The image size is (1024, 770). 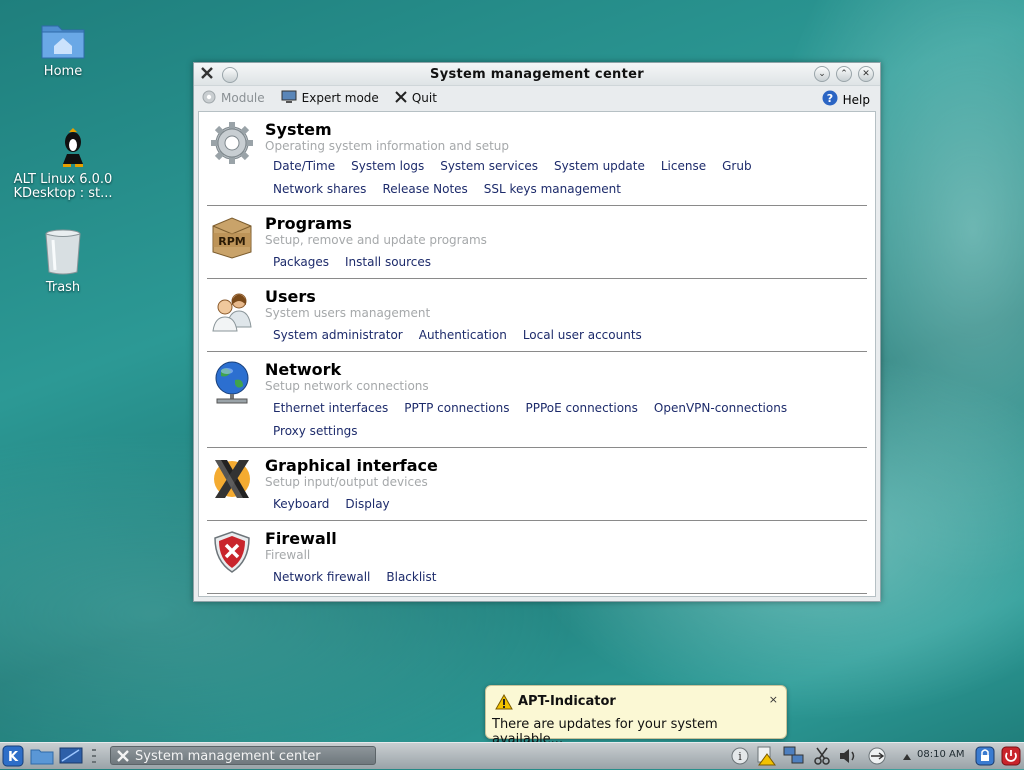 What do you see at coordinates (289, 98) in the screenshot?
I see `monitor-icon` at bounding box center [289, 98].